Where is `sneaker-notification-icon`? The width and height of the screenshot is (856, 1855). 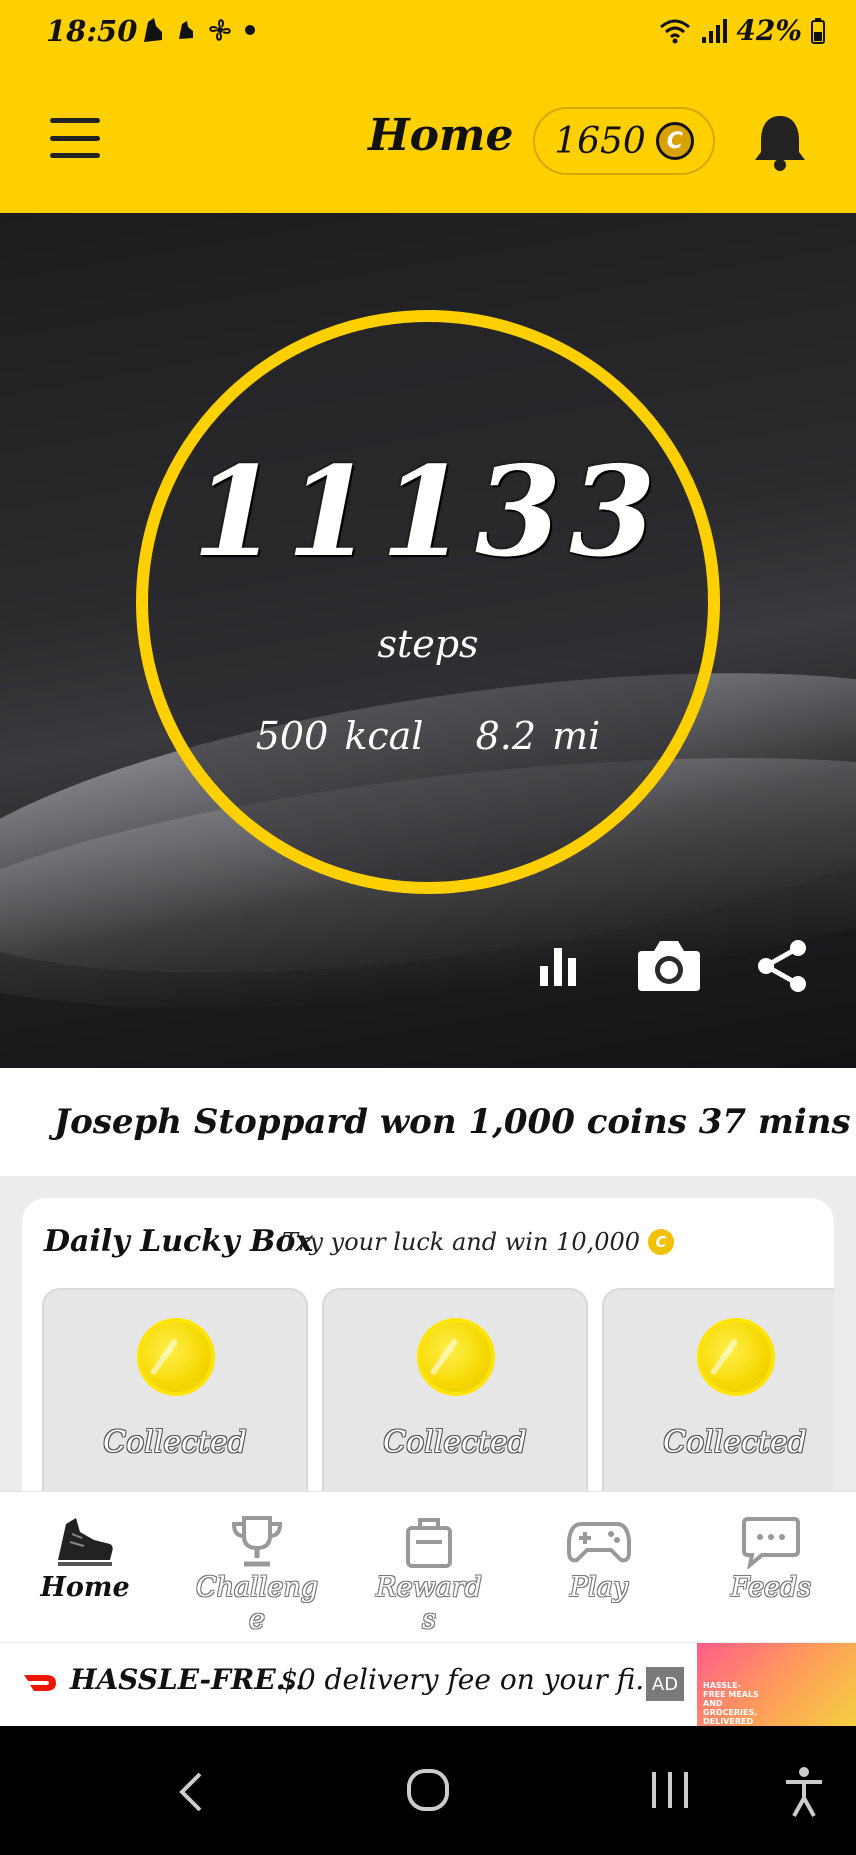
sneaker-notification-icon is located at coordinates (153, 30).